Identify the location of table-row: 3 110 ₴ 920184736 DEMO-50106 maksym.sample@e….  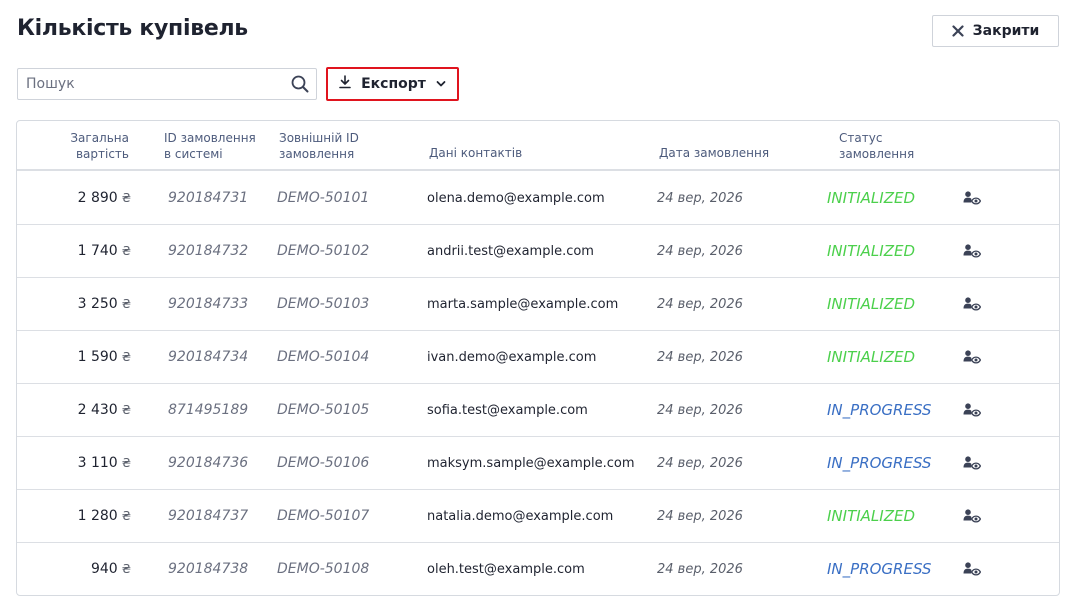
(538, 463).